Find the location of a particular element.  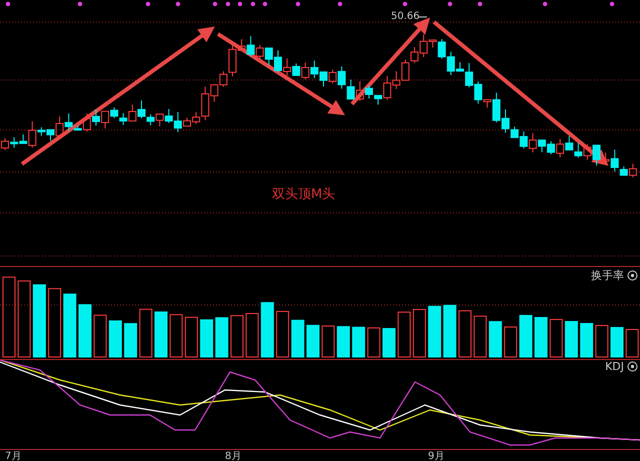

price-label: 50.66 is located at coordinates (405, 17).